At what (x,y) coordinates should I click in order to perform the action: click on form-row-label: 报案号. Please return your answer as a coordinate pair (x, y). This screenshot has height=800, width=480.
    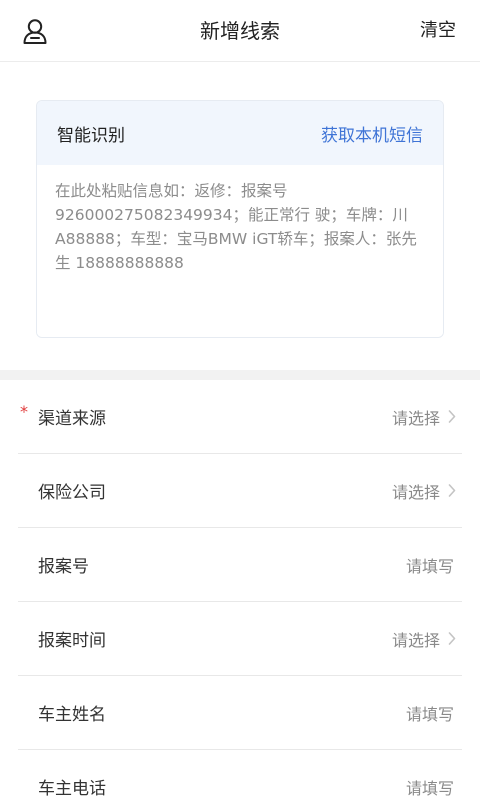
    Looking at the image, I should click on (63, 567).